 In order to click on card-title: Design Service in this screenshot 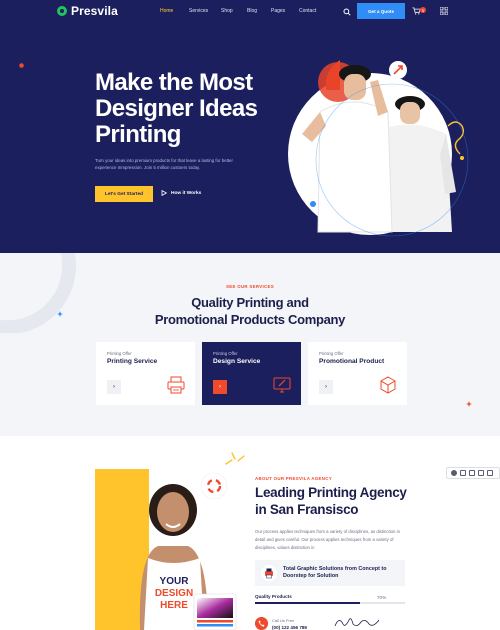, I will do `click(237, 361)`.